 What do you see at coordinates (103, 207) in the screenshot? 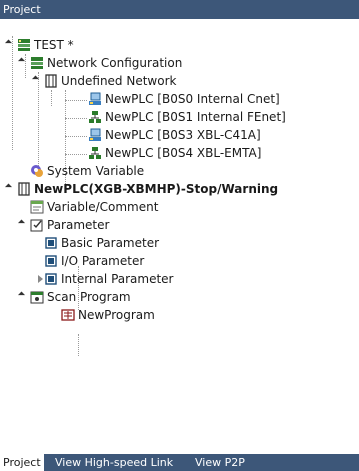
I see `tree-node-label: Variable/Comment` at bounding box center [103, 207].